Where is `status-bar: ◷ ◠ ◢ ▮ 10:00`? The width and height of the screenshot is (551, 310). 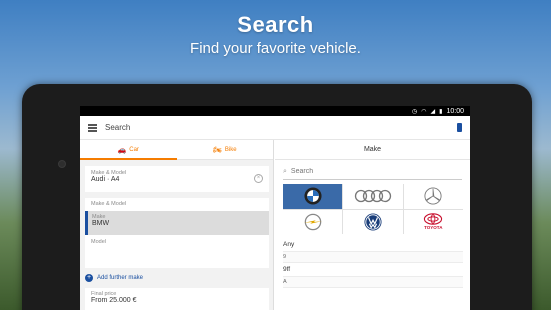
status-bar: ◷ ◠ ◢ ▮ 10:00 is located at coordinates (275, 111).